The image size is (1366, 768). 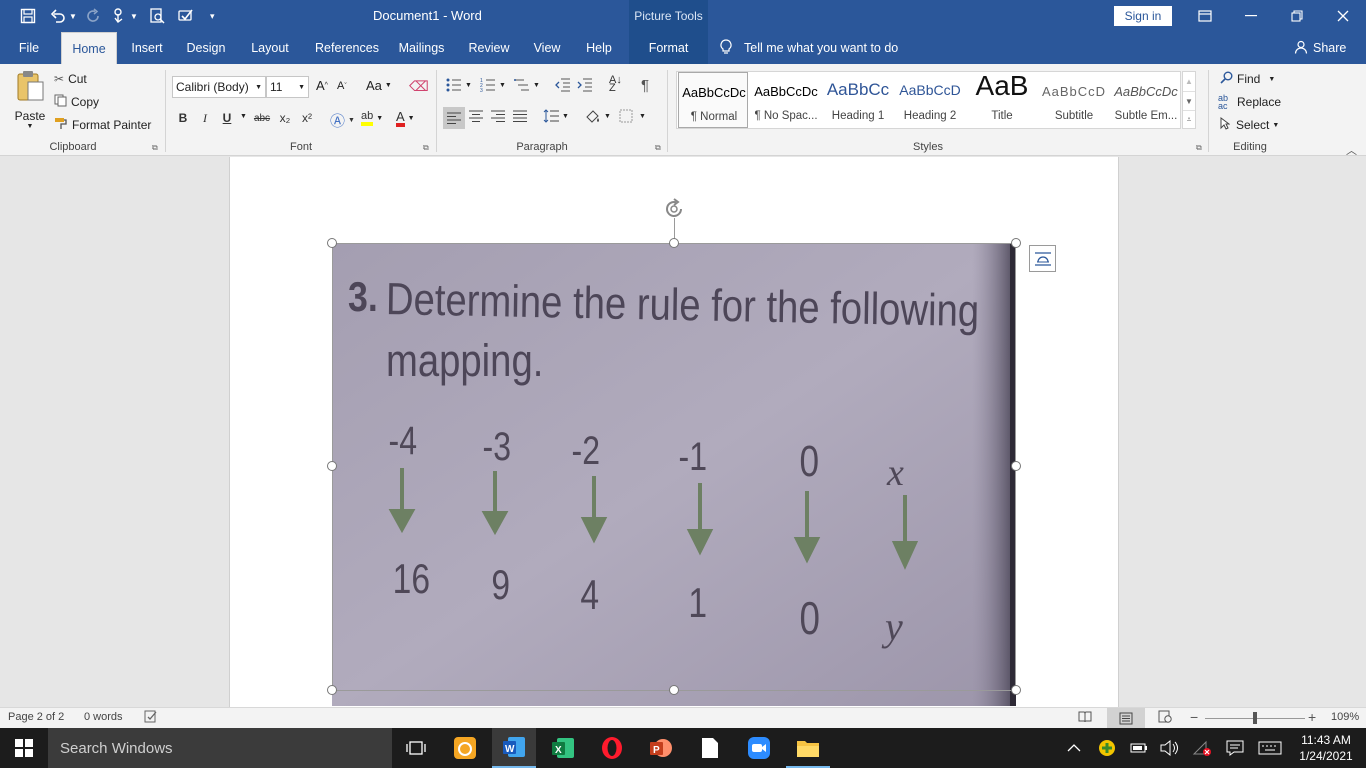 I want to click on excel-app-icon: X, so click(x=563, y=748).